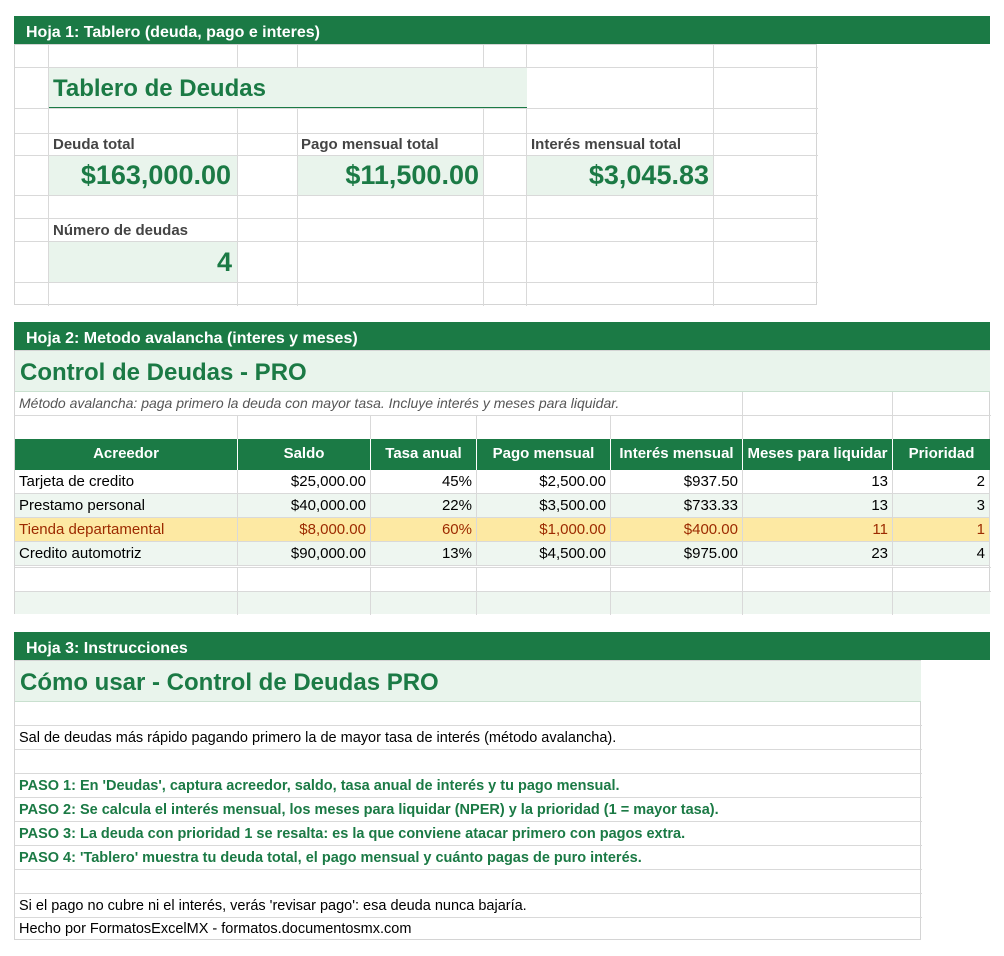  What do you see at coordinates (677, 482) in the screenshot?
I see `cell-monthly-interest: $937.50` at bounding box center [677, 482].